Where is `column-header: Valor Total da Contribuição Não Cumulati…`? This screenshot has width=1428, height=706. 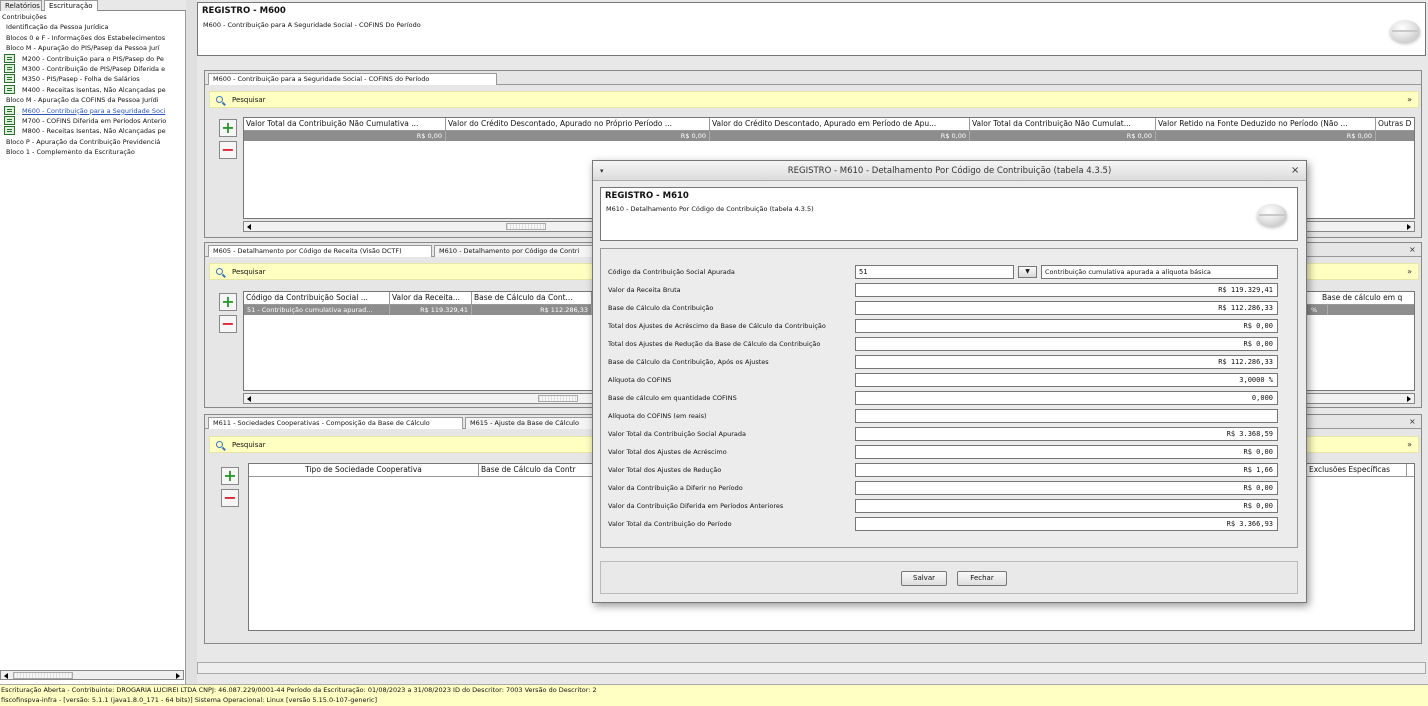
column-header: Valor Total da Contribuição Não Cumulati… is located at coordinates (345, 124).